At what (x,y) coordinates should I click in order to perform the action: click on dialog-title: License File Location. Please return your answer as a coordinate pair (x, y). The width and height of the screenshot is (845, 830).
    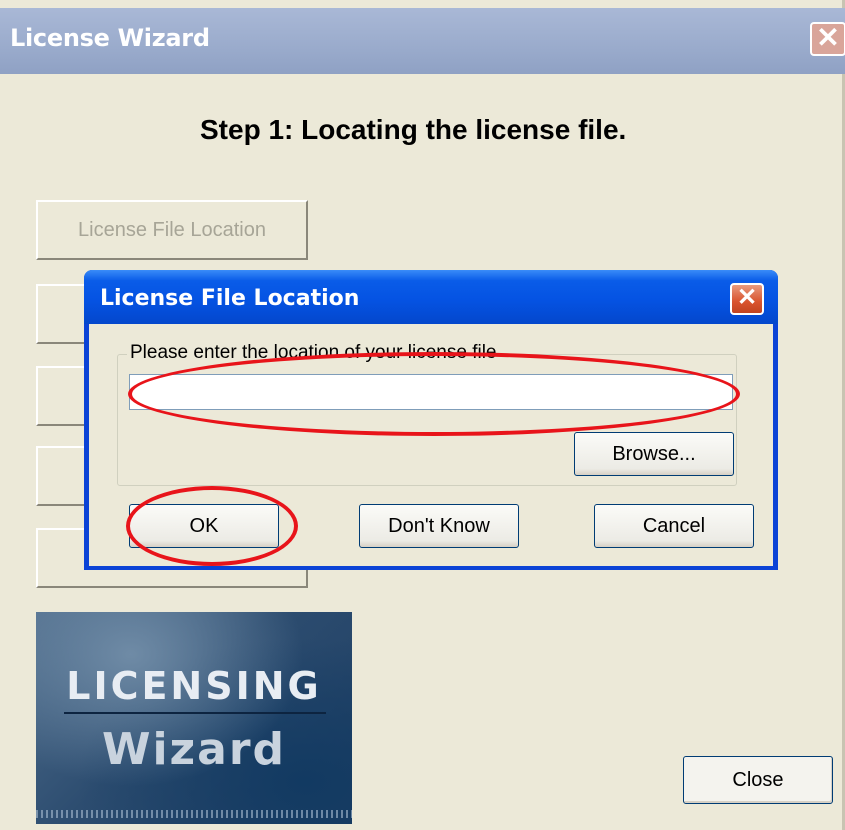
    Looking at the image, I should click on (230, 298).